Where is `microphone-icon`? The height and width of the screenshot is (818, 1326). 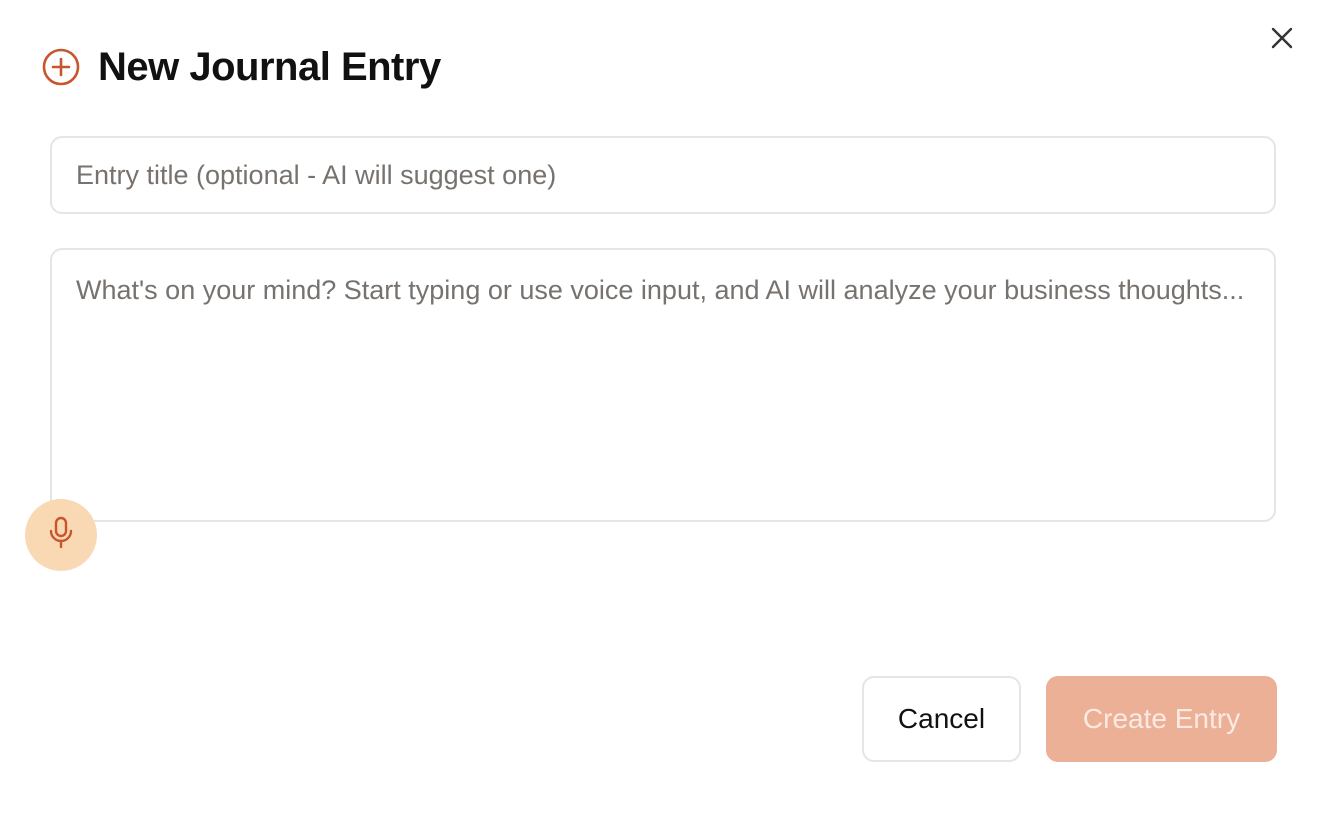
microphone-icon is located at coordinates (61, 535).